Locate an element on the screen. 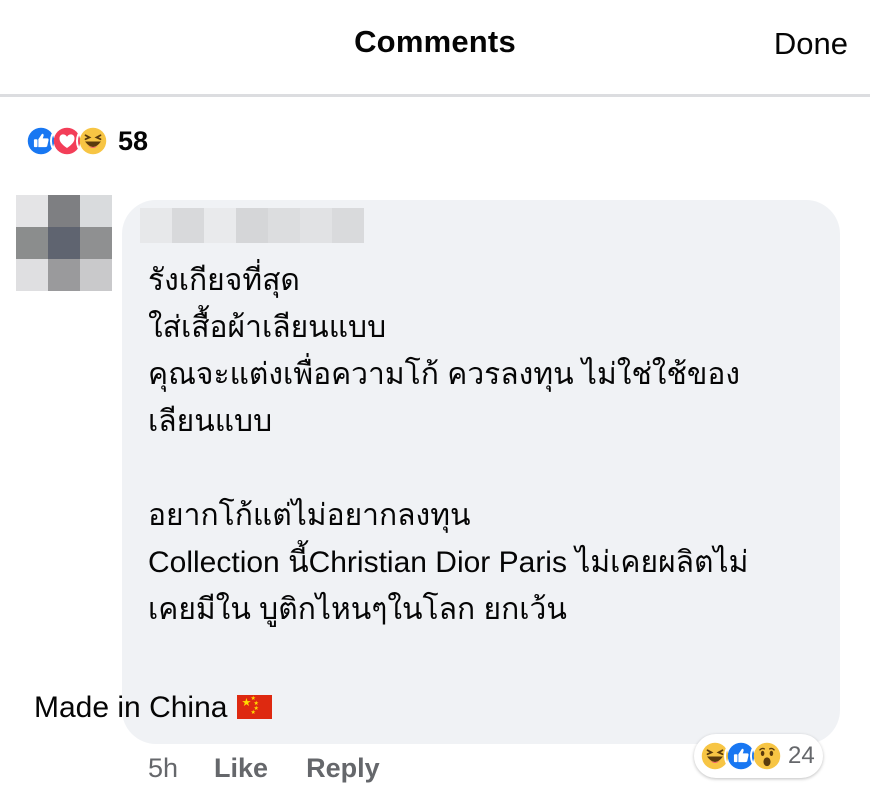 The height and width of the screenshot is (800, 870). comment-line: อยากโก้แต่ไม่อยากลงทุน is located at coordinates (309, 515).